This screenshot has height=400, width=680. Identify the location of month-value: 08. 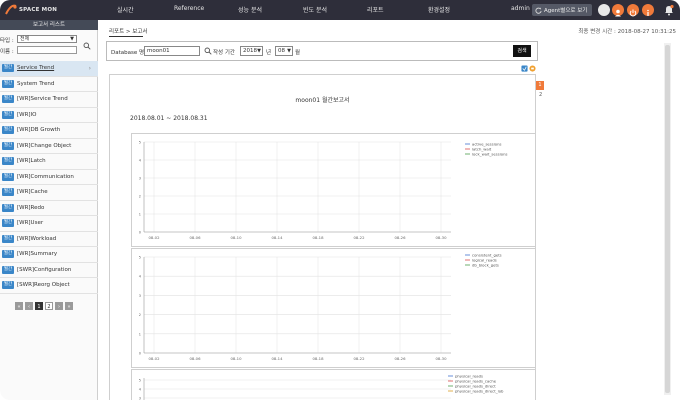
(281, 51).